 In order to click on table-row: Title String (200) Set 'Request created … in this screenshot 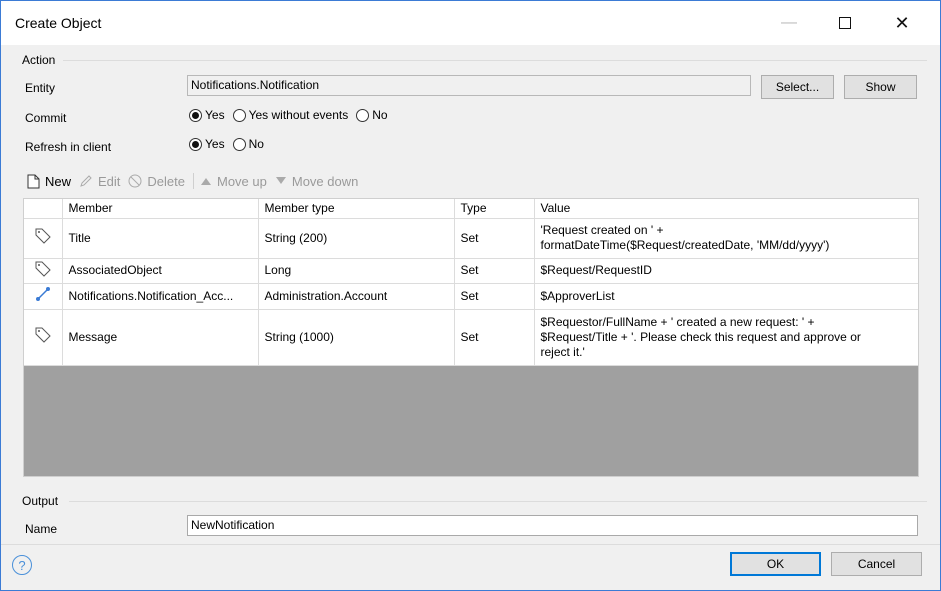, I will do `click(471, 238)`.